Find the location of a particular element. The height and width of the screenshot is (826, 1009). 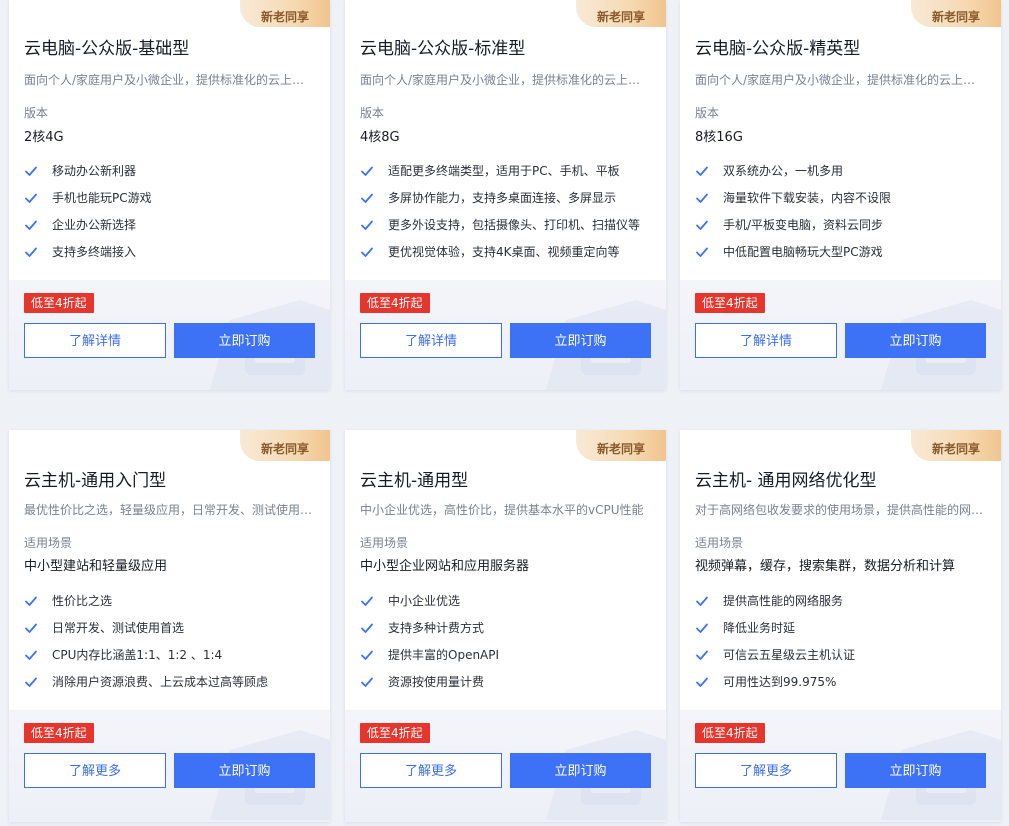

feature-item: 可信云五星级云主机认证 is located at coordinates (775, 659).